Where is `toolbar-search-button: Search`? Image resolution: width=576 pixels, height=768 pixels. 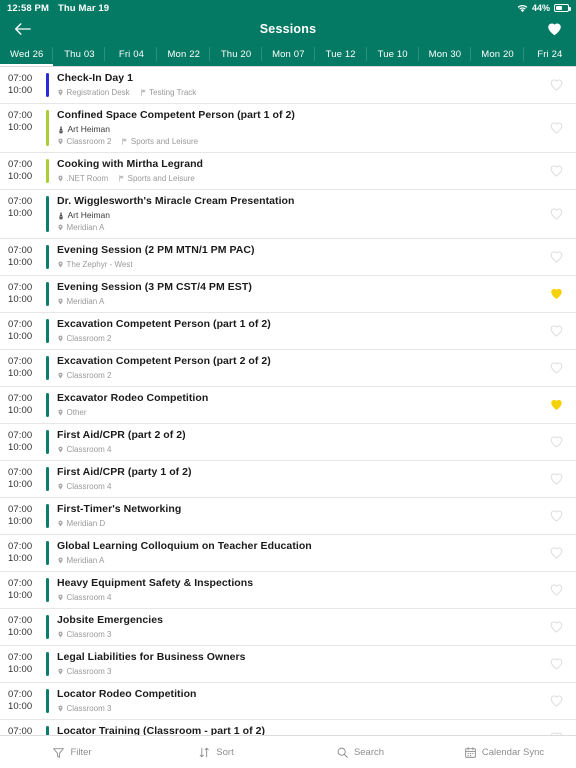 toolbar-search-button: Search is located at coordinates (360, 752).